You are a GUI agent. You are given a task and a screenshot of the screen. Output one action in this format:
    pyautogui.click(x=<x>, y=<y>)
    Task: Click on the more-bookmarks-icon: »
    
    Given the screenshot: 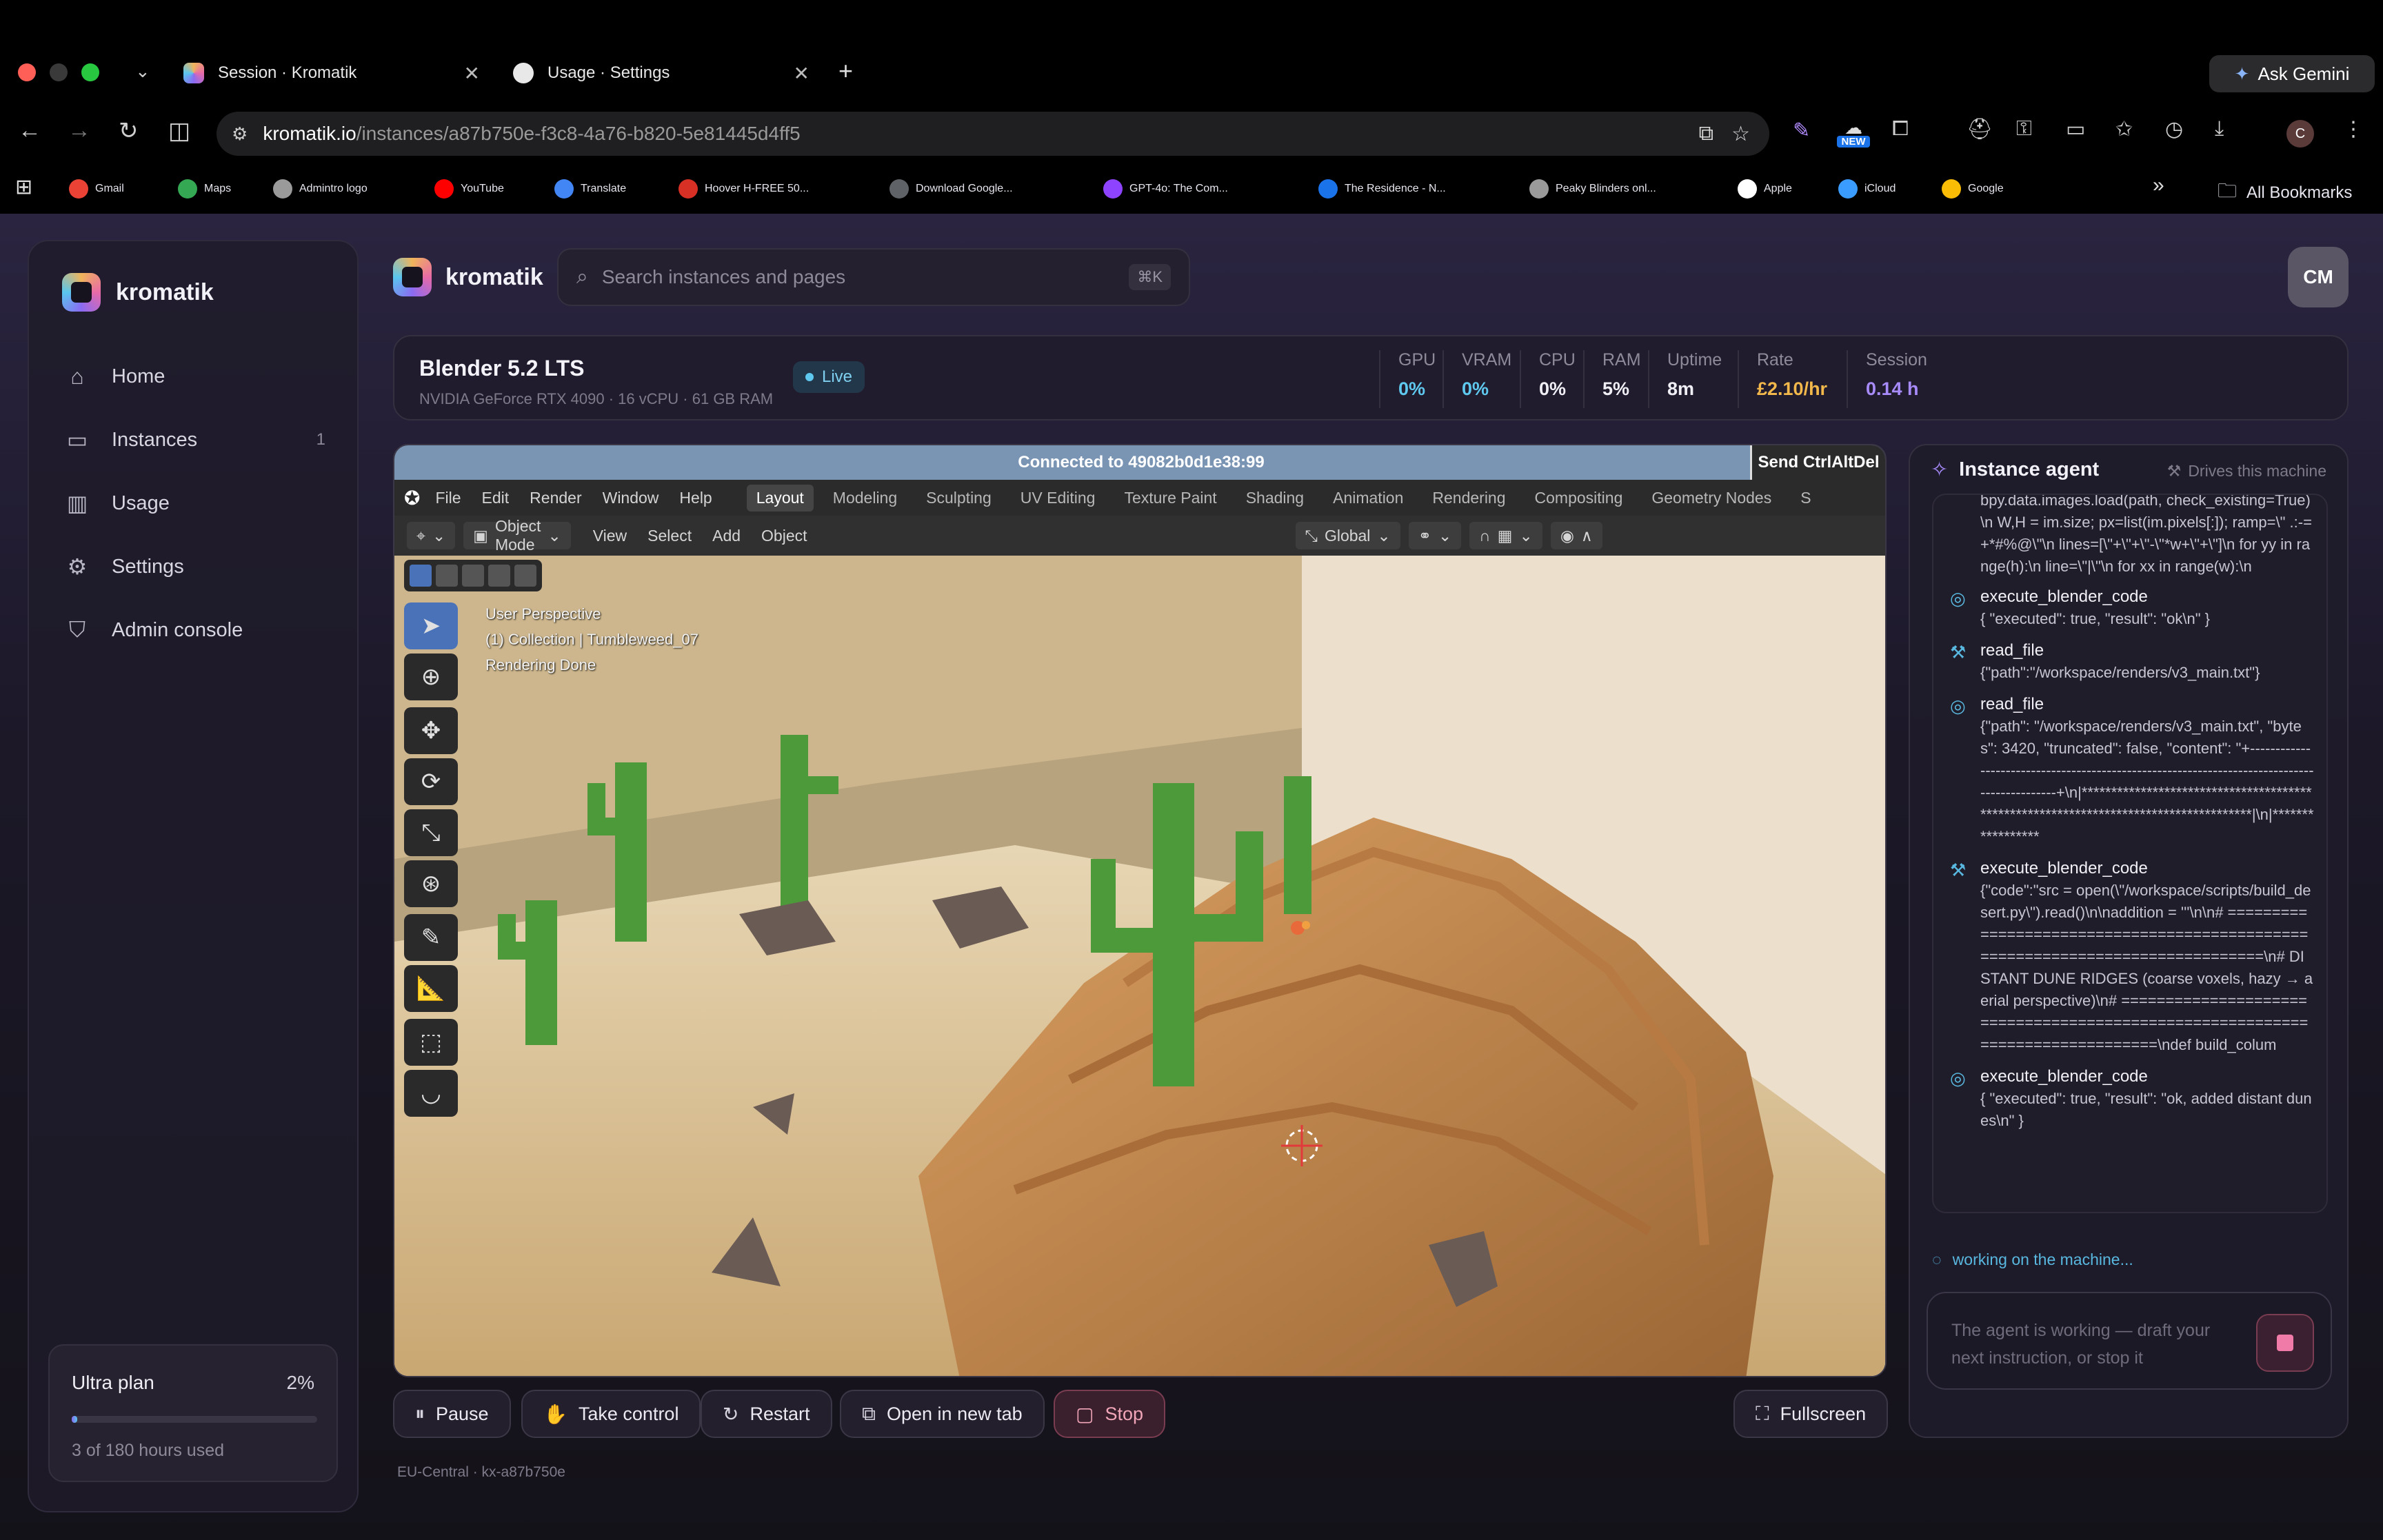 What is the action you would take?
    pyautogui.click(x=2158, y=186)
    